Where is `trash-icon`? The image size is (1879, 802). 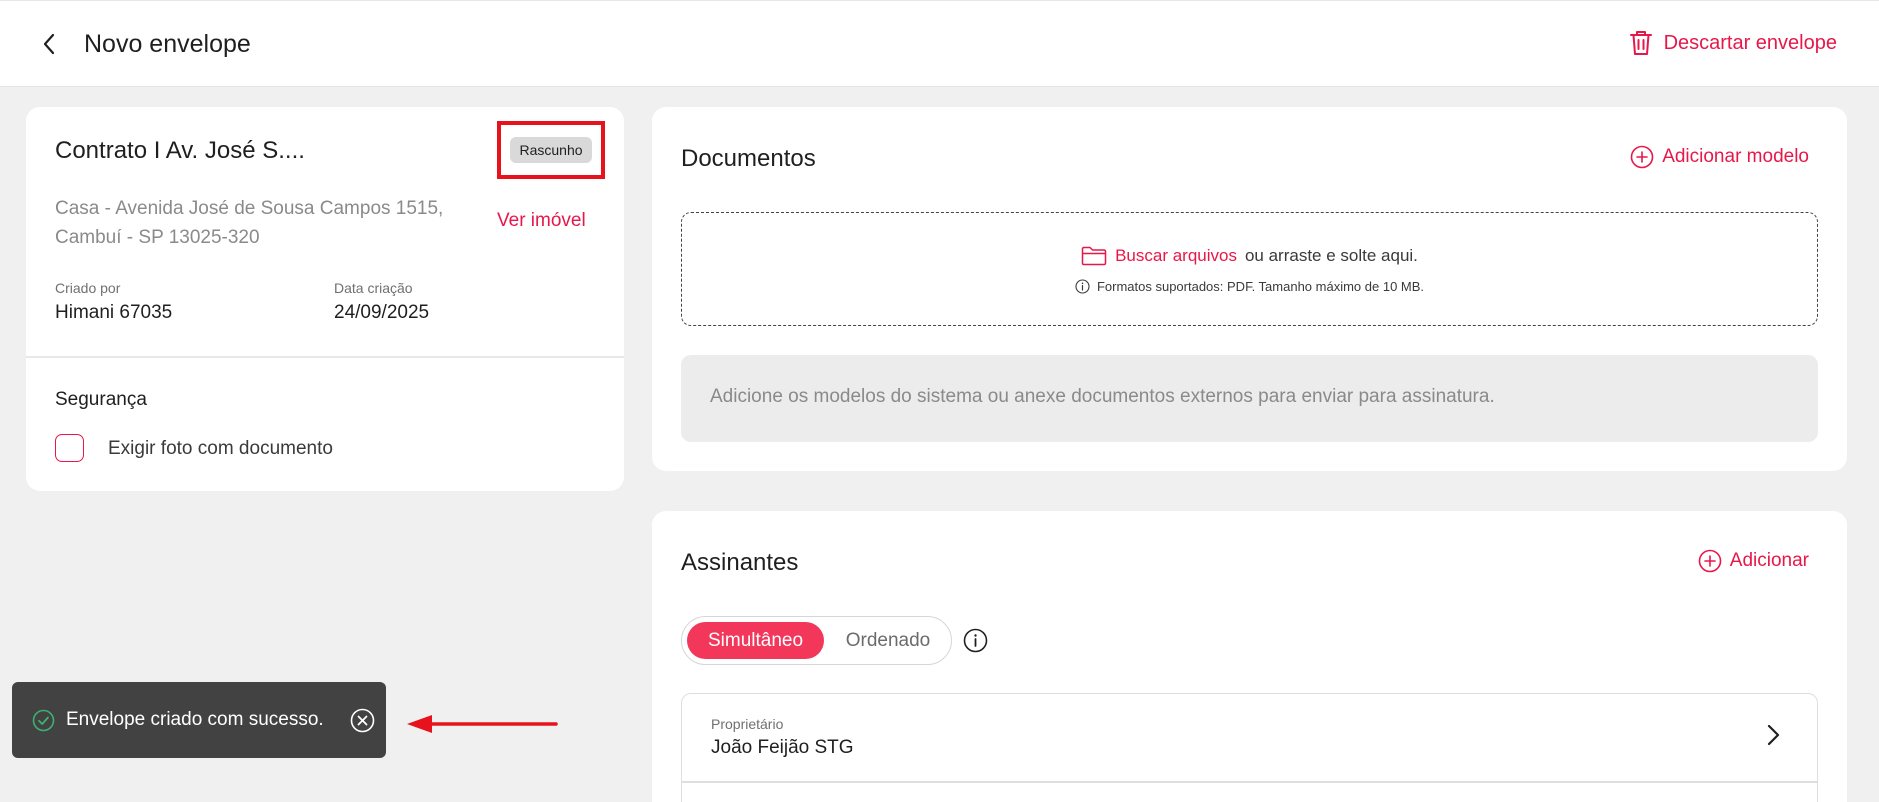
trash-icon is located at coordinates (1640, 43).